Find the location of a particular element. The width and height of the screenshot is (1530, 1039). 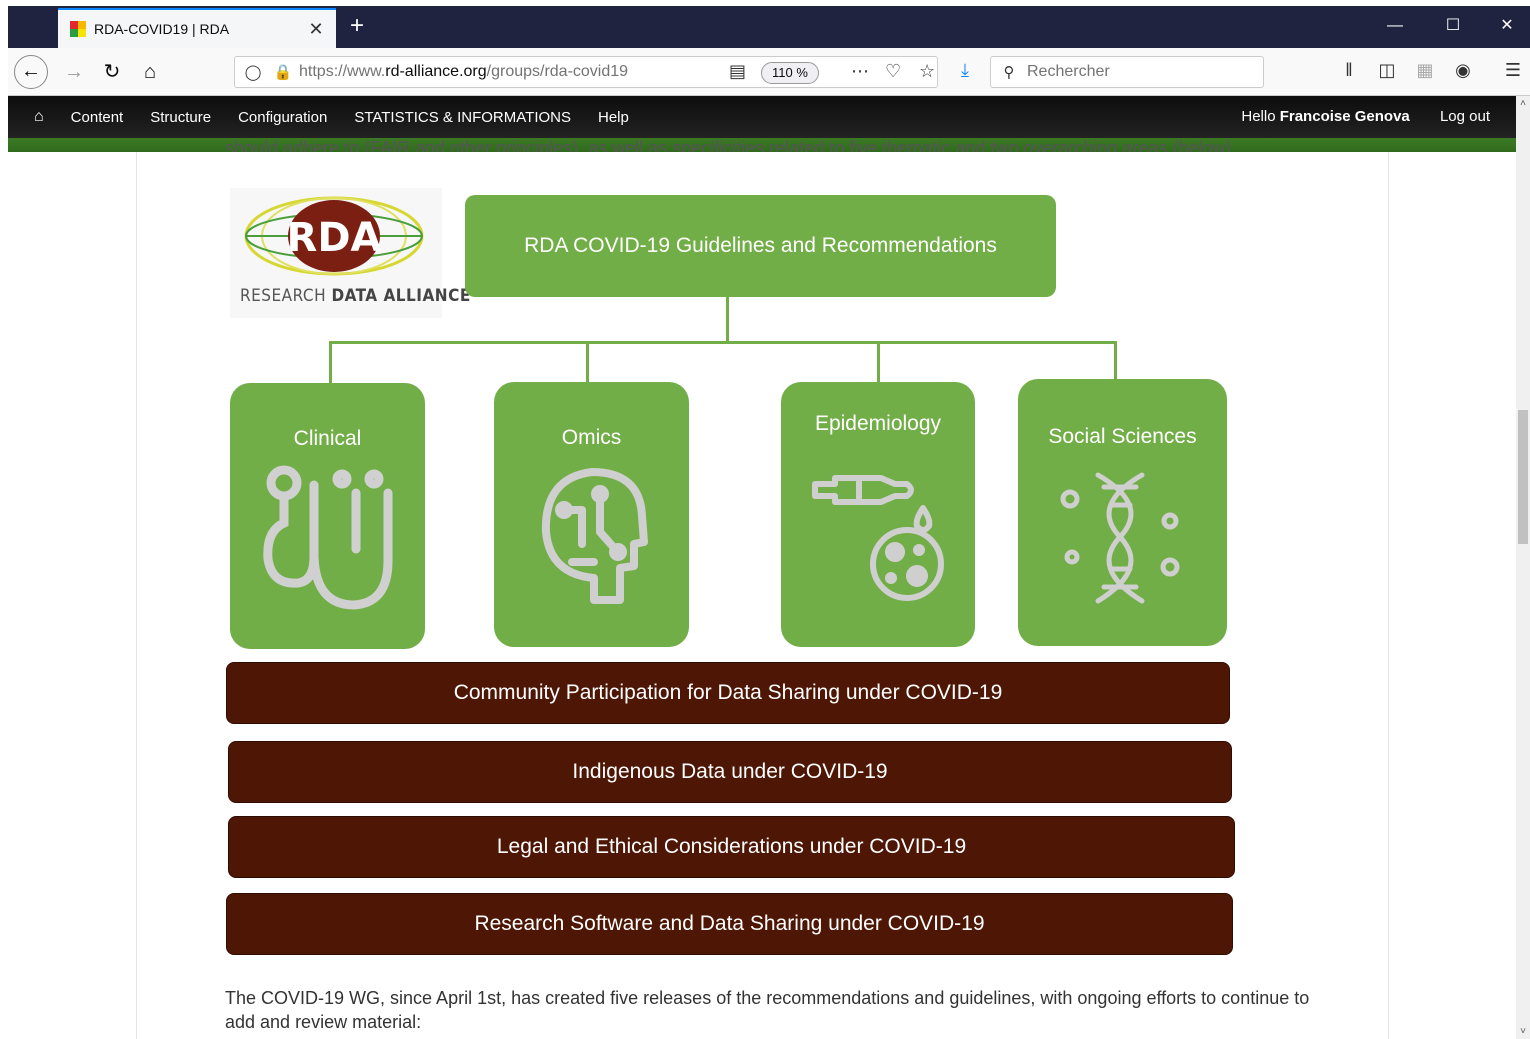

scroll-up-icon: ˄ is located at coordinates (1523, 103).